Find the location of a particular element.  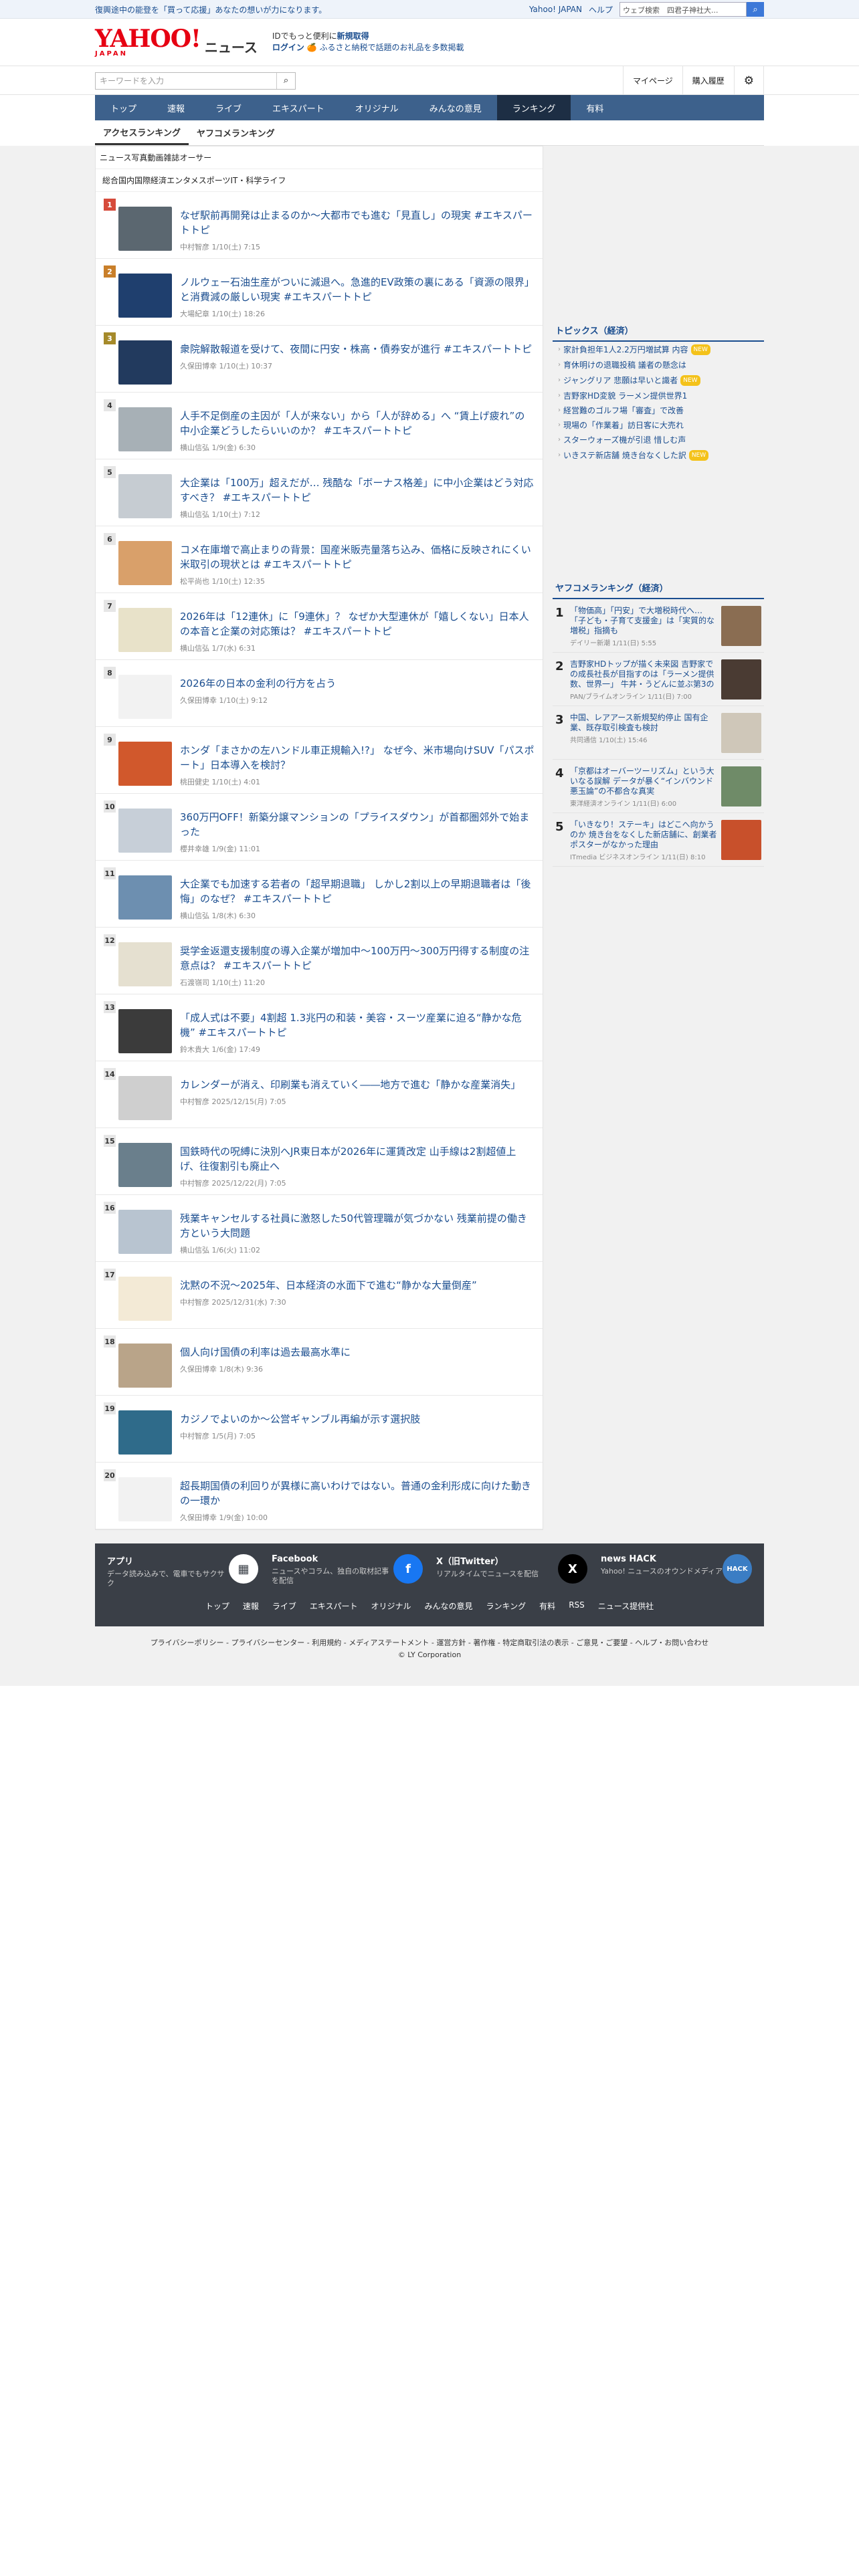

purchase-history-link: 購入履歴 is located at coordinates (708, 80).